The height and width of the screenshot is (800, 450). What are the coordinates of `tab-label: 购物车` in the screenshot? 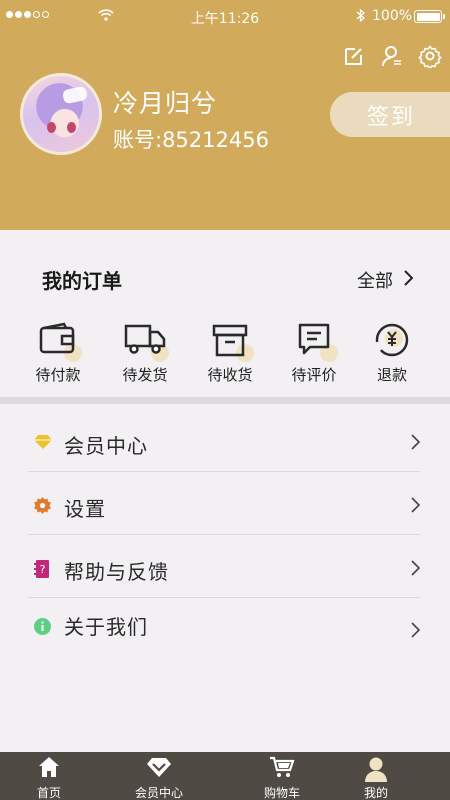 It's located at (281, 793).